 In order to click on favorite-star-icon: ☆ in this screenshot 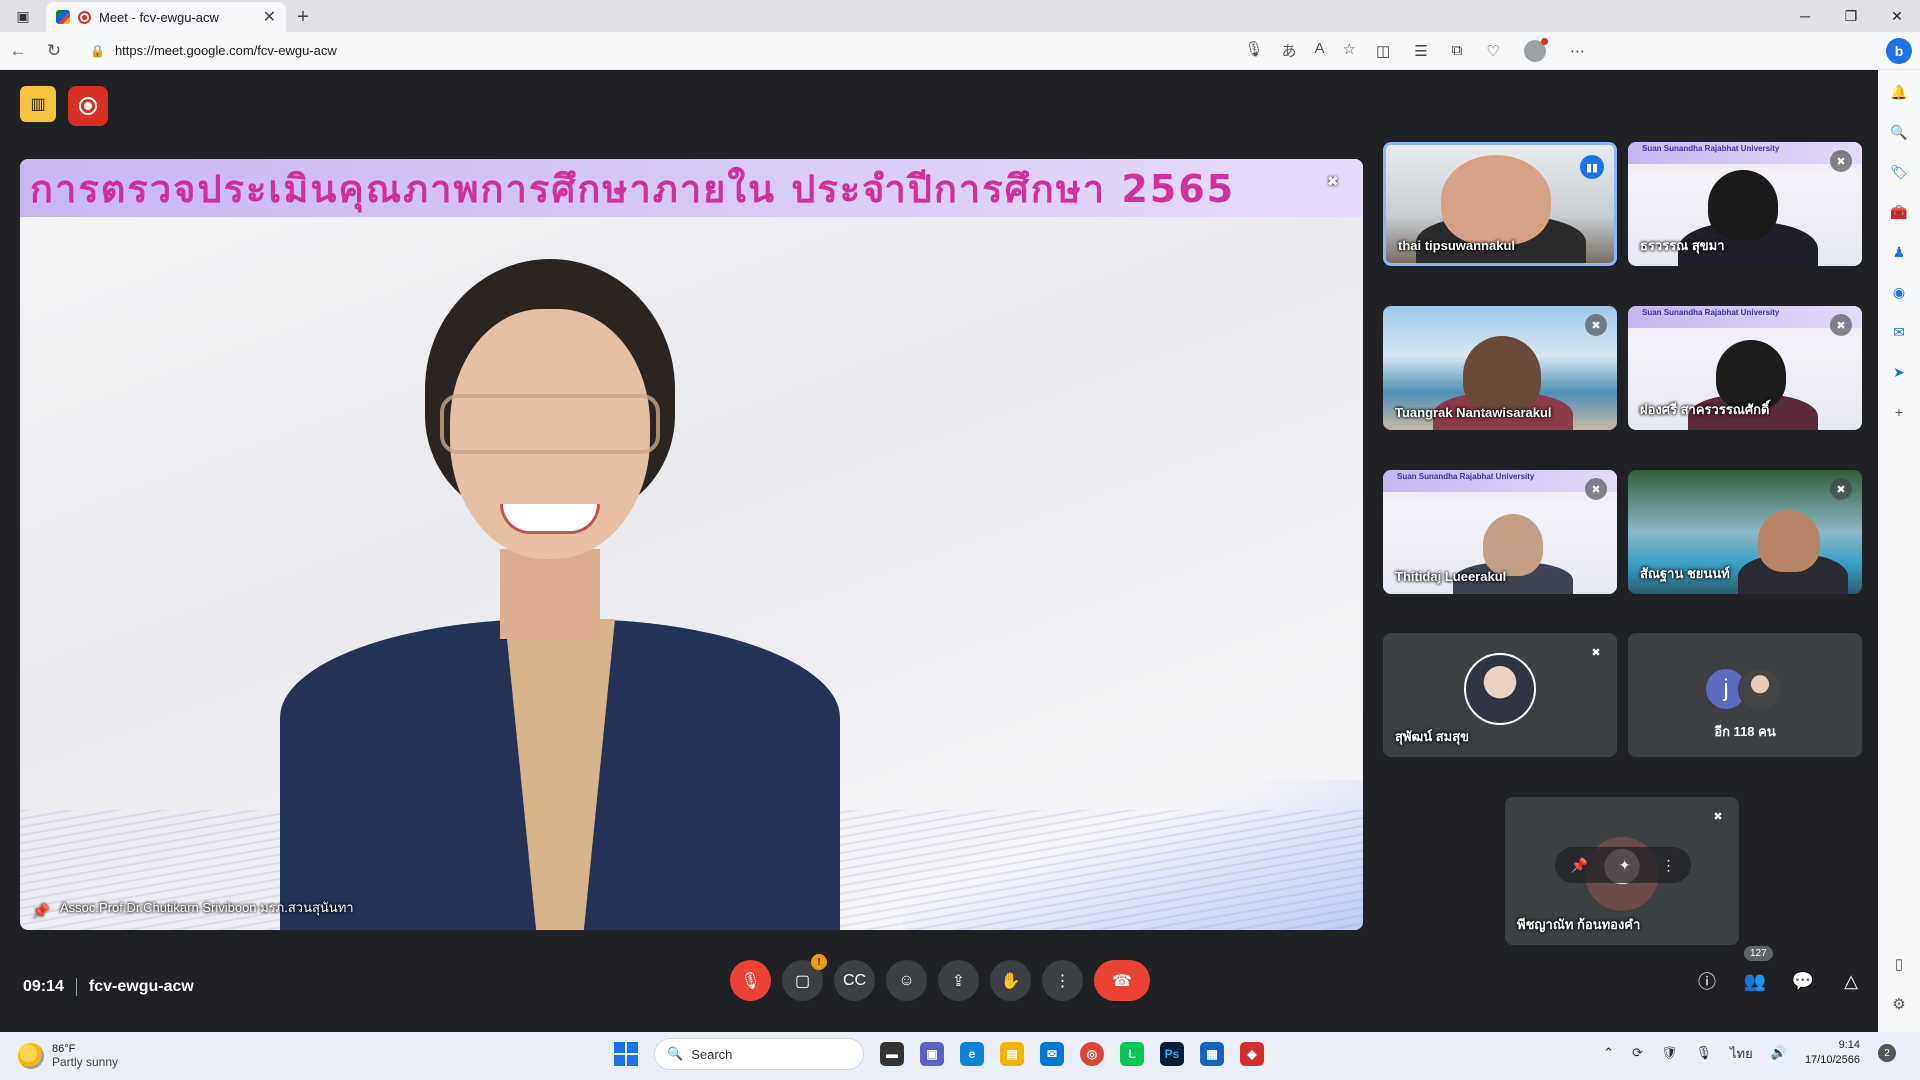, I will do `click(1349, 50)`.